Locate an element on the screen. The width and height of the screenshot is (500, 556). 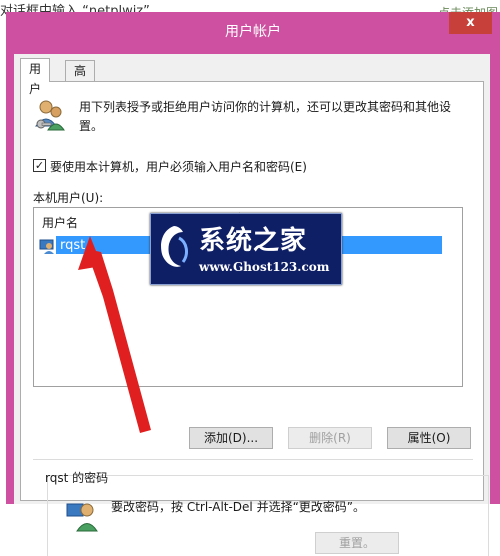
reset-password-button: 重置。 is located at coordinates (357, 543).